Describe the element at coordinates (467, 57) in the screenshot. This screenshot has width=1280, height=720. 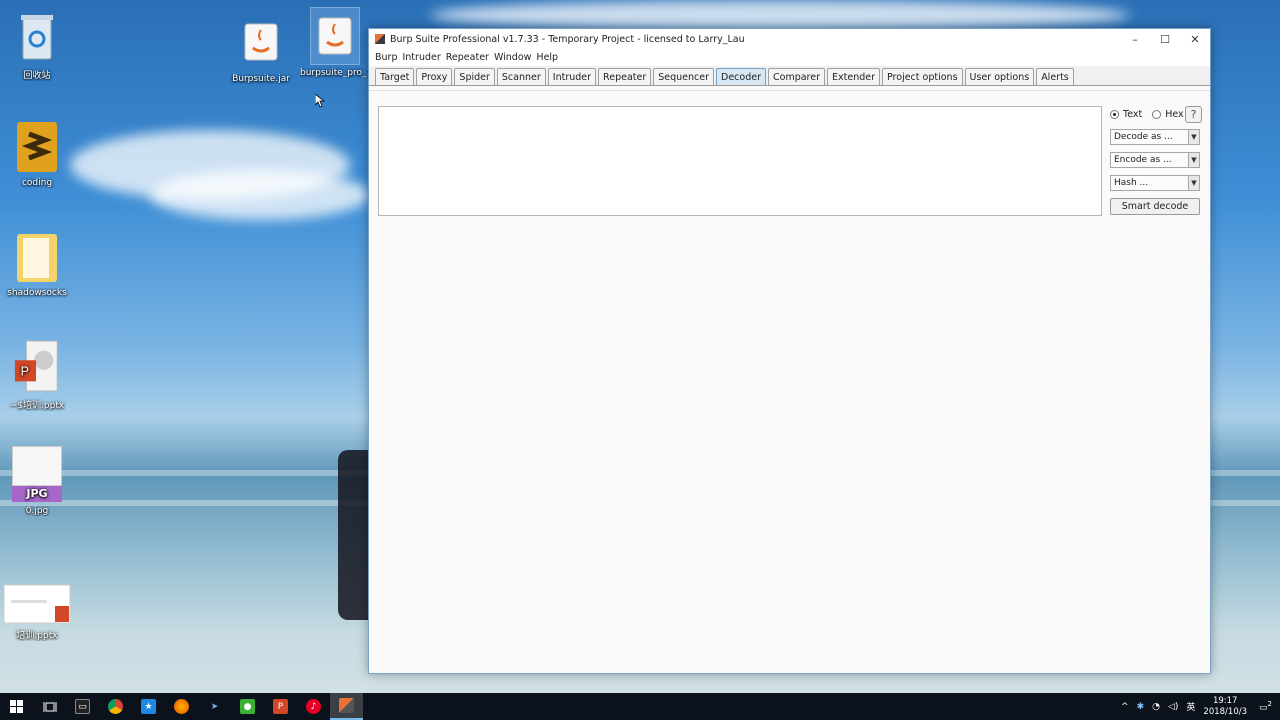
I see `menu-repeater: Repeater` at that location.